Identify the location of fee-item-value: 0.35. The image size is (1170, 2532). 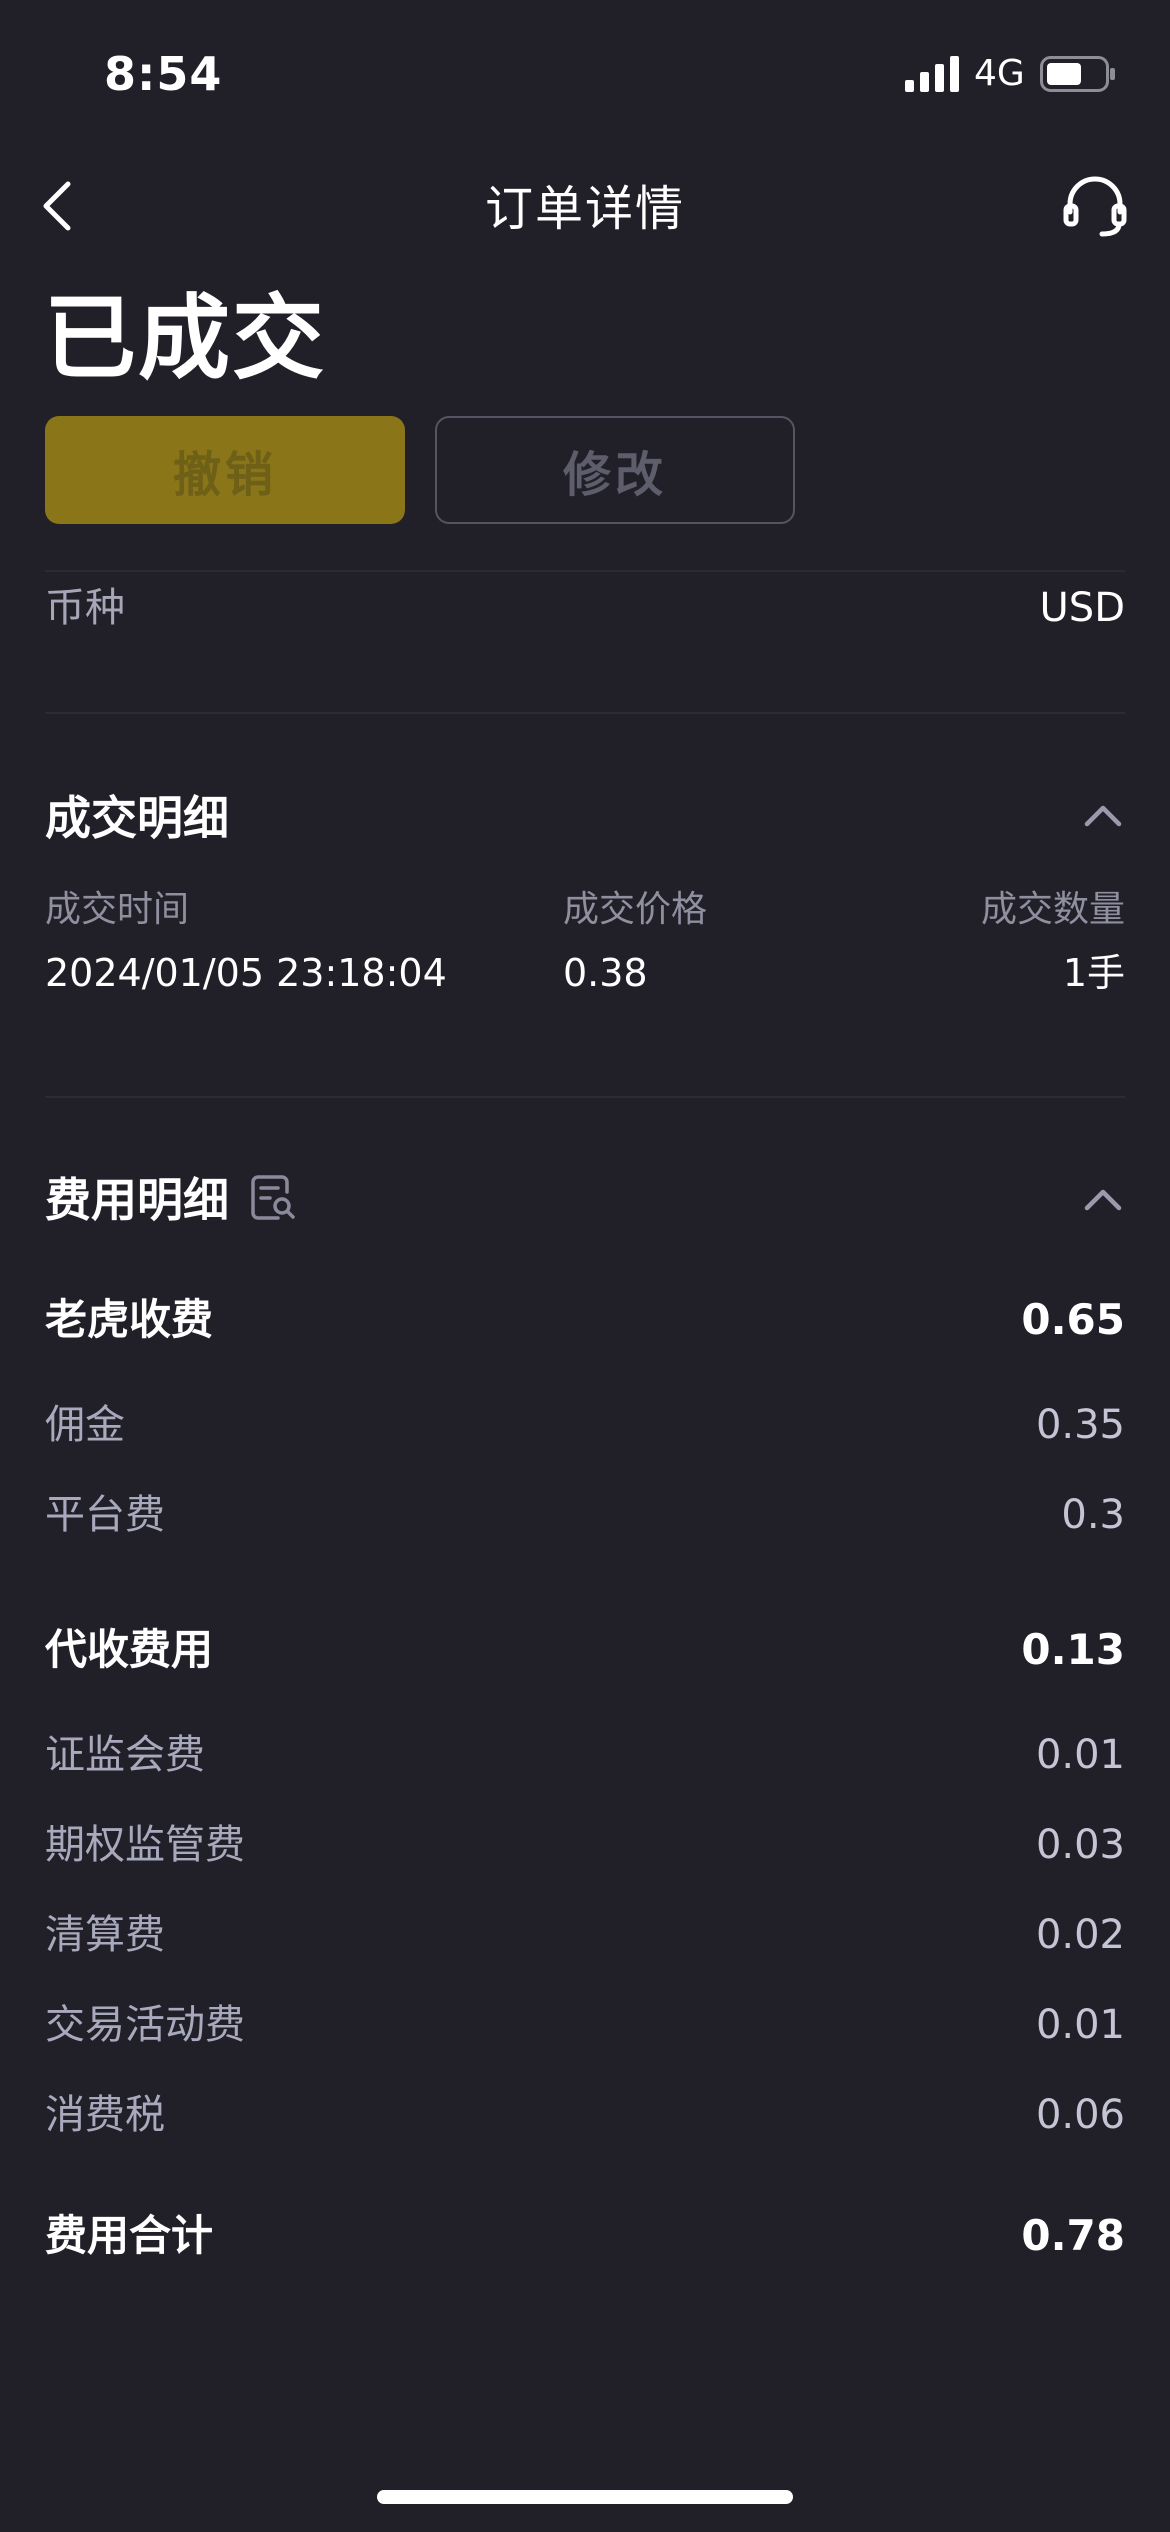
(1080, 1425).